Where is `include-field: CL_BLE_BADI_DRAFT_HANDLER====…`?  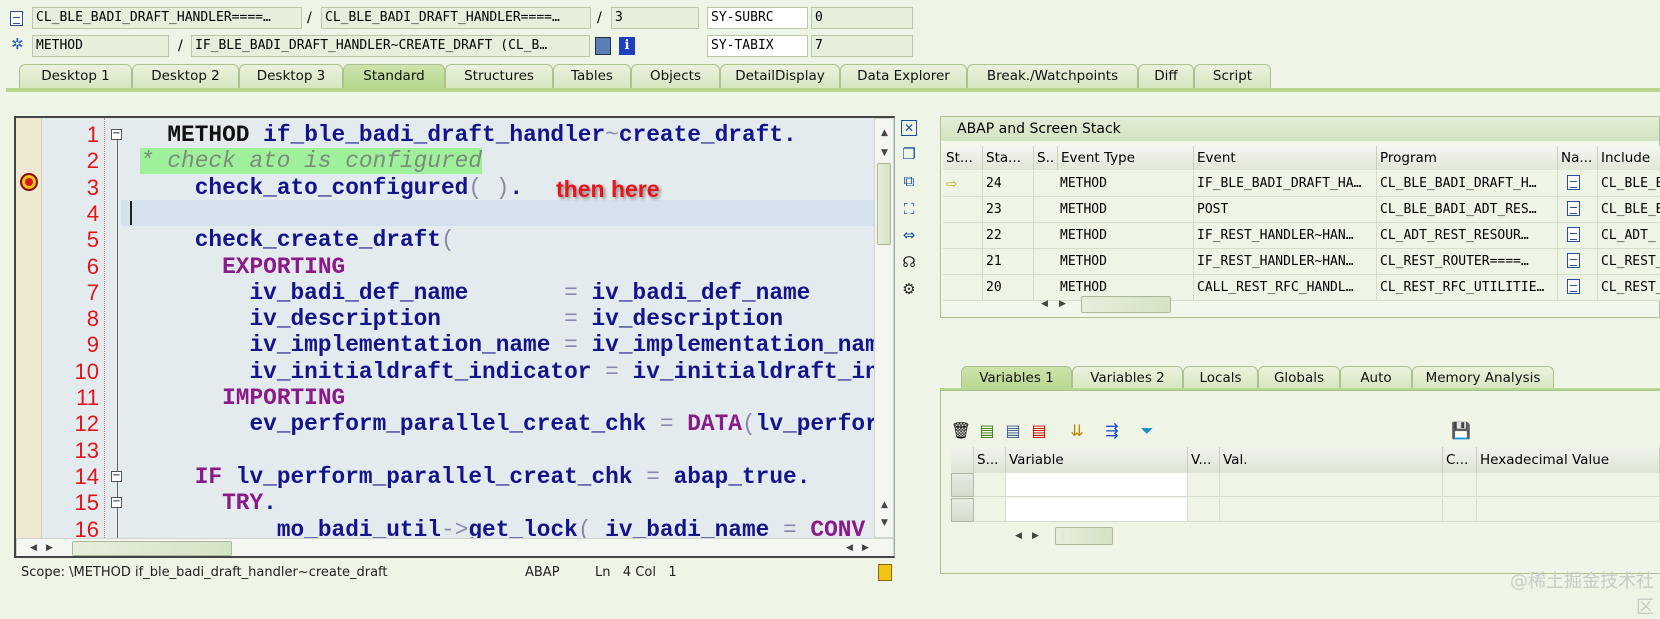
include-field: CL_BLE_BADI_DRAFT_HANDLER====… is located at coordinates (456, 18).